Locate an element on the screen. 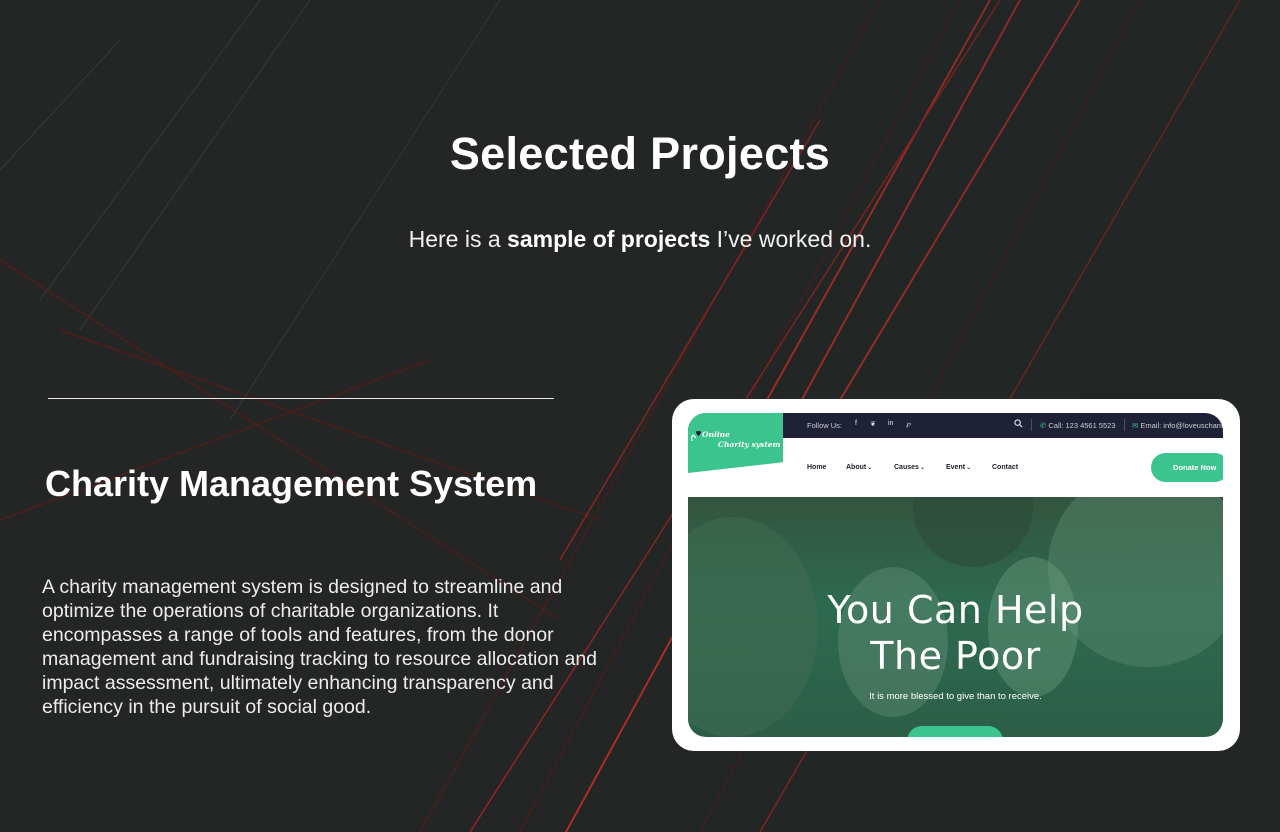 This screenshot has width=1280, height=832. hand-heart-icon is located at coordinates (696, 436).